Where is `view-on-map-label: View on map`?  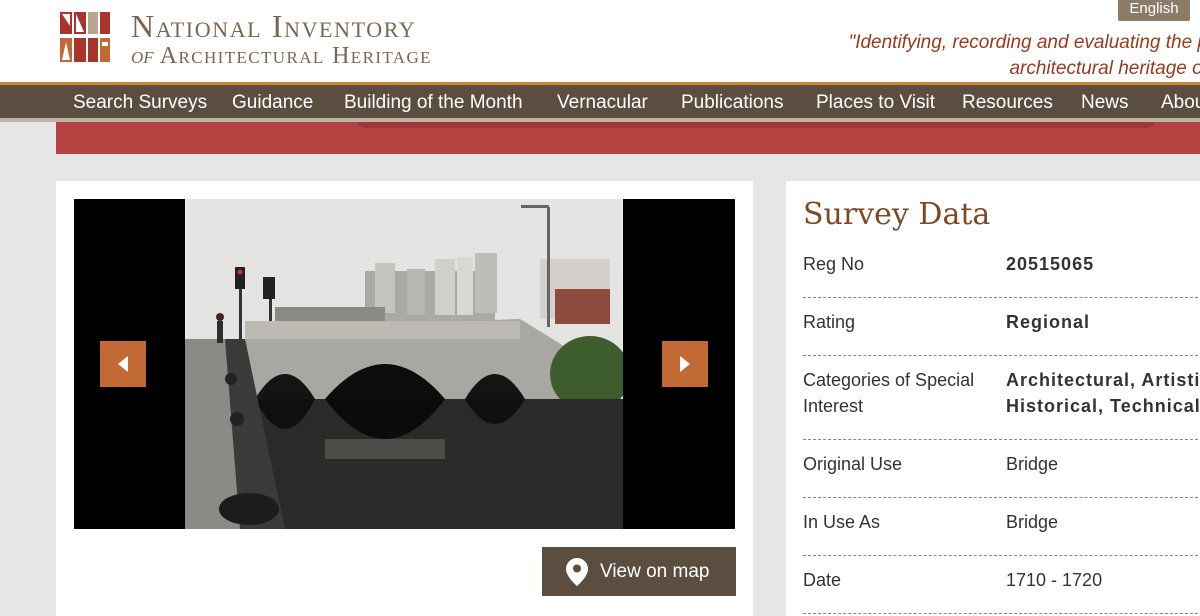
view-on-map-label: View on map is located at coordinates (655, 571).